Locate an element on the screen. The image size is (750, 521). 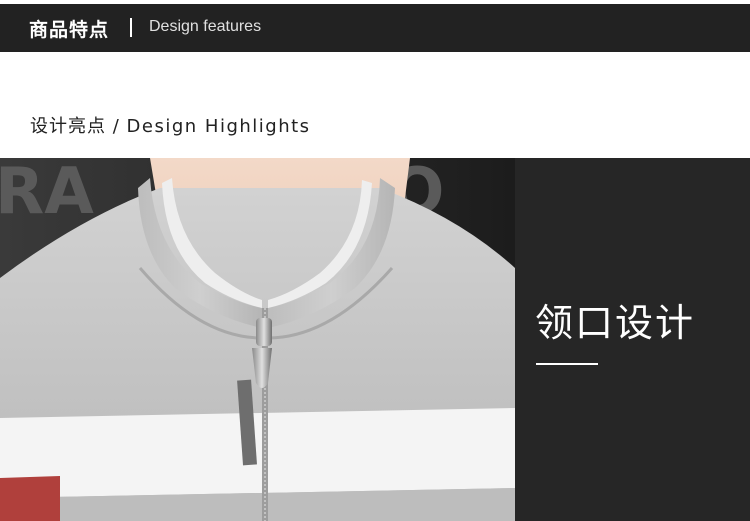
header-title-en: Design features is located at coordinates (205, 26).